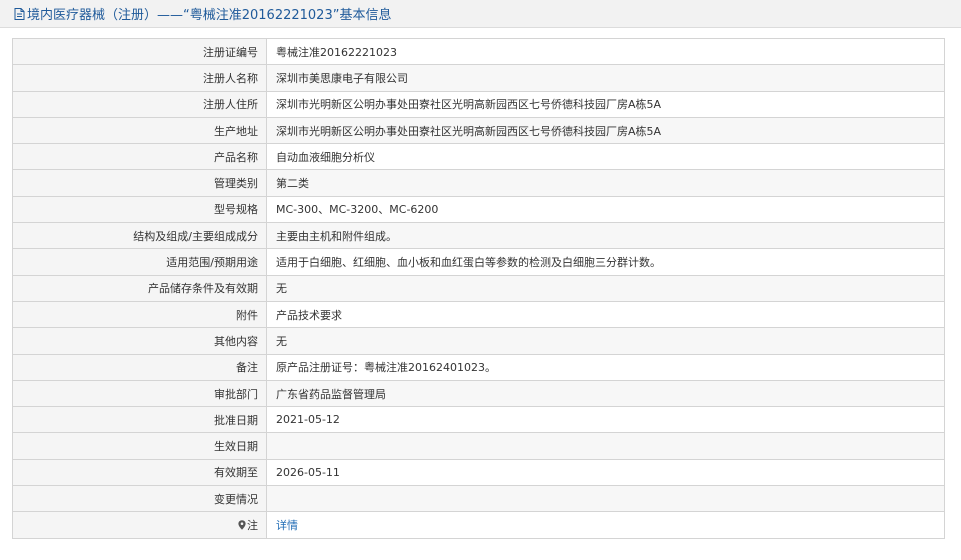  I want to click on row-label: 变更情况, so click(139, 499).